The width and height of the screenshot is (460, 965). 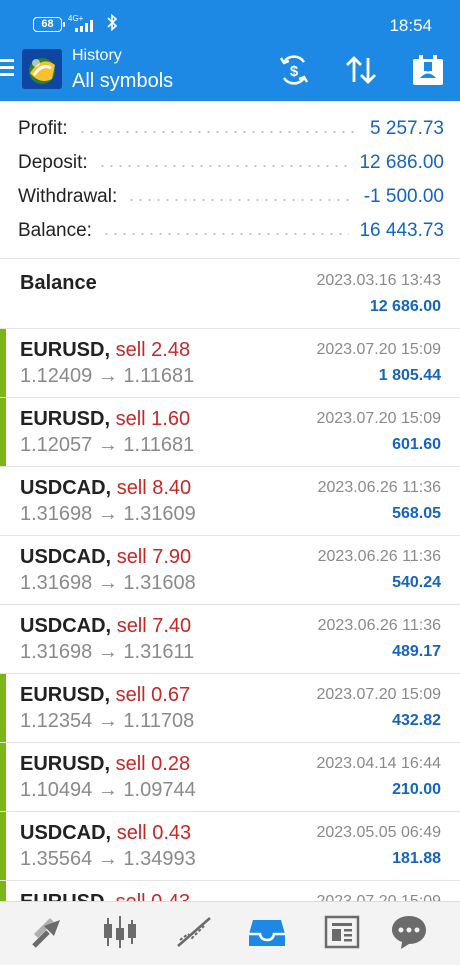 I want to click on trade-prices: 1.12354 → 1.11708, so click(x=107, y=721).